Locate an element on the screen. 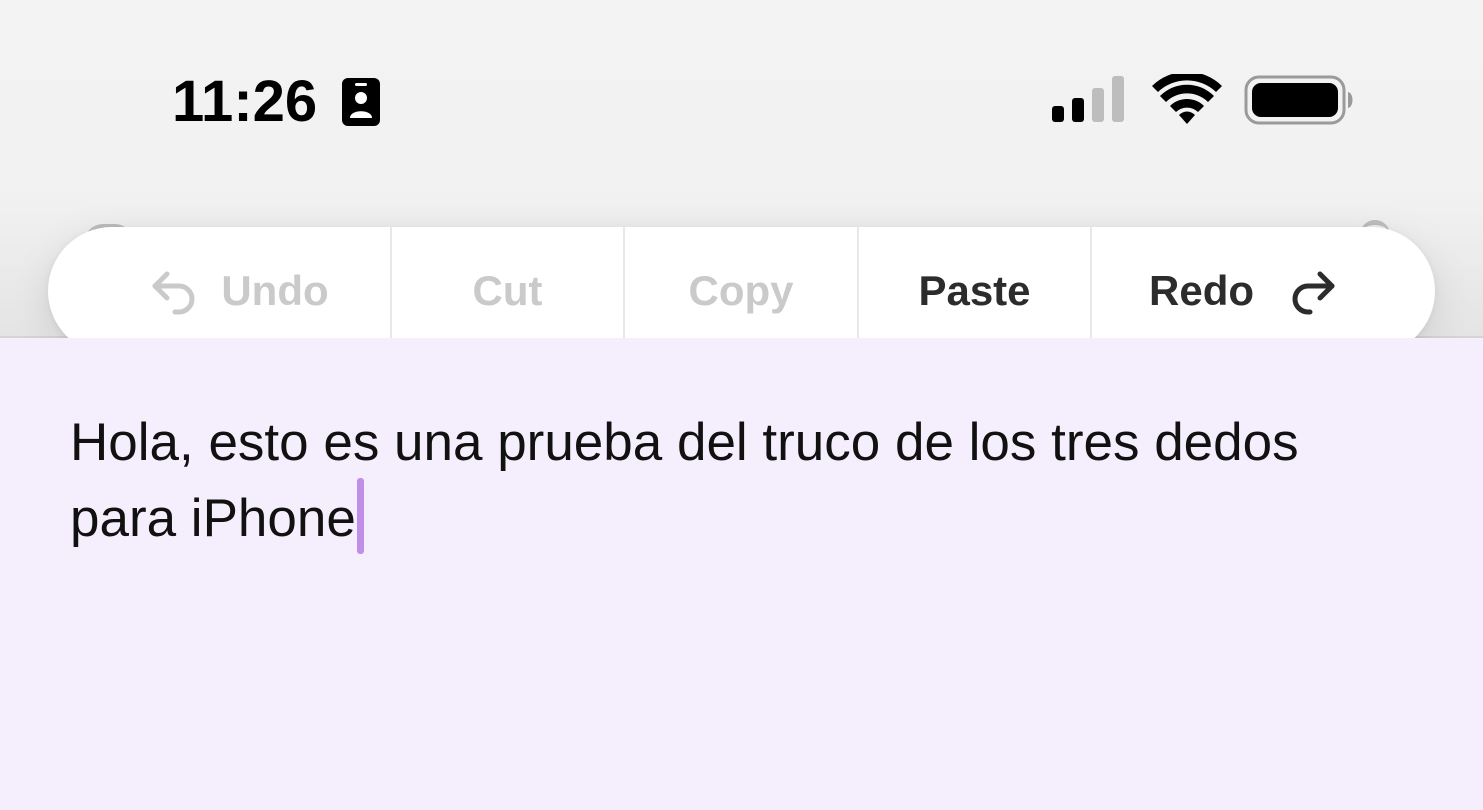 The image size is (1483, 810). status-time: 11:26 is located at coordinates (245, 101).